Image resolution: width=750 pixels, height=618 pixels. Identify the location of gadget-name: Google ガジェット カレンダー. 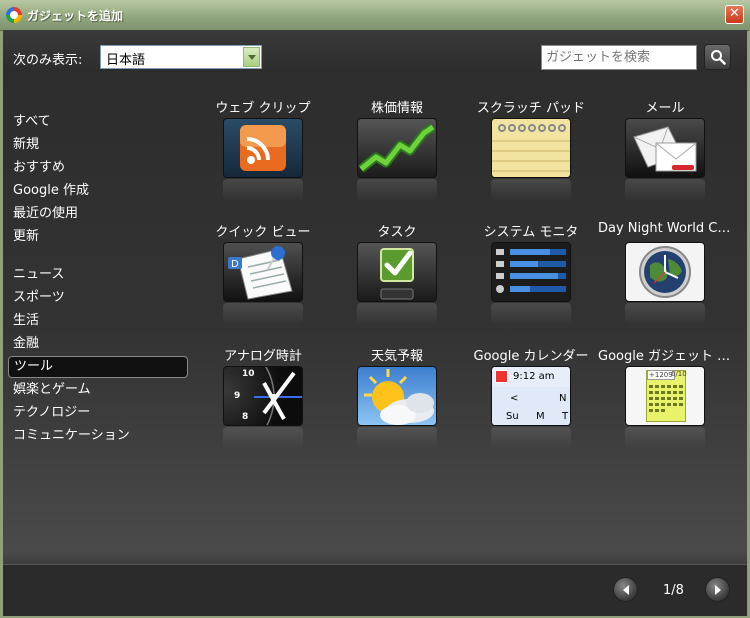
(665, 356).